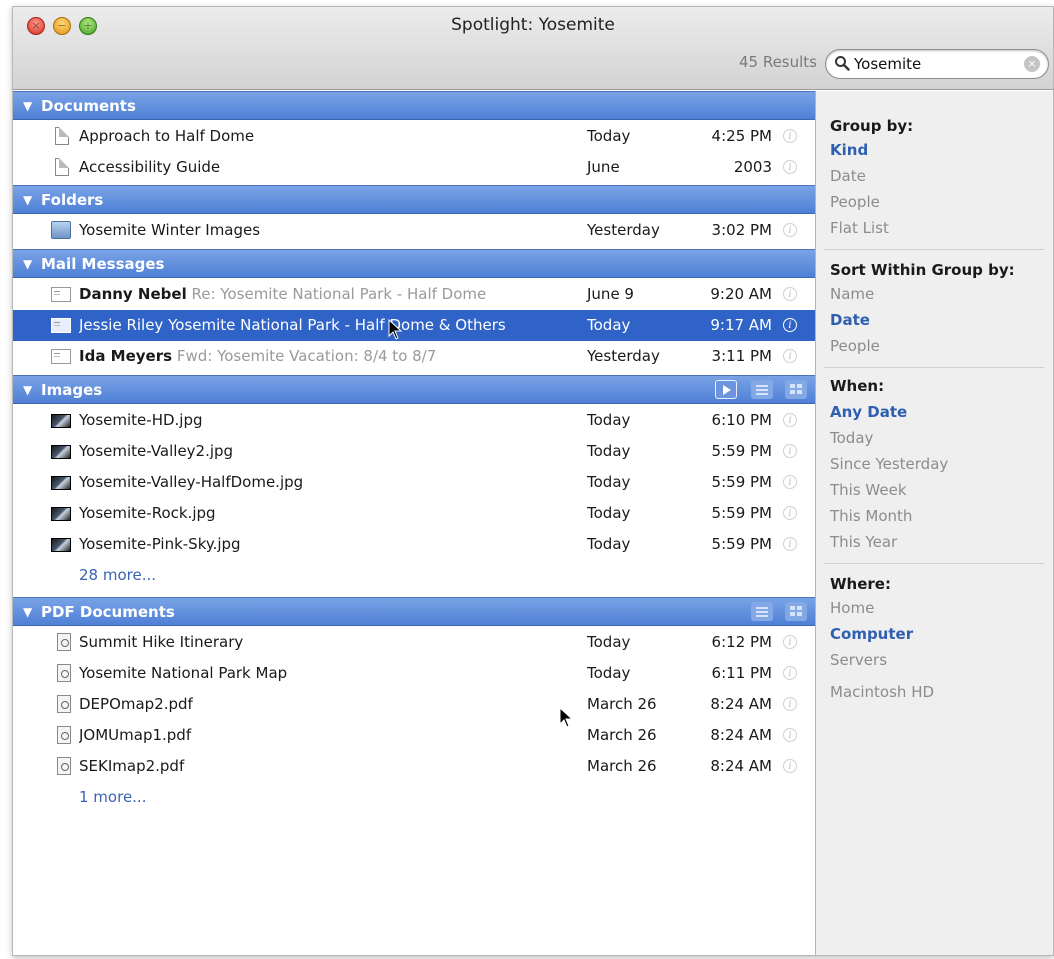 The height and width of the screenshot is (959, 1054). I want to click on slideshow-button, so click(726, 389).